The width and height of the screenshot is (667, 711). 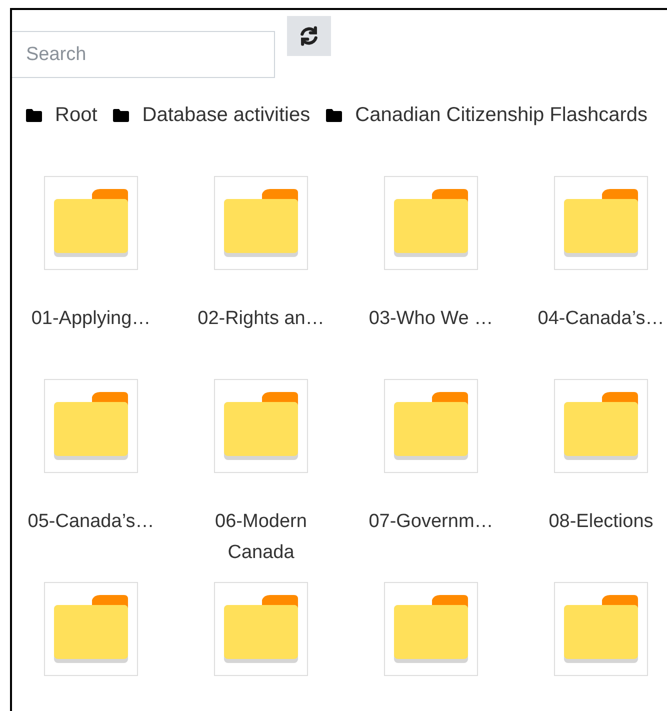 I want to click on breadcrumb-link: Database activities, so click(x=226, y=115).